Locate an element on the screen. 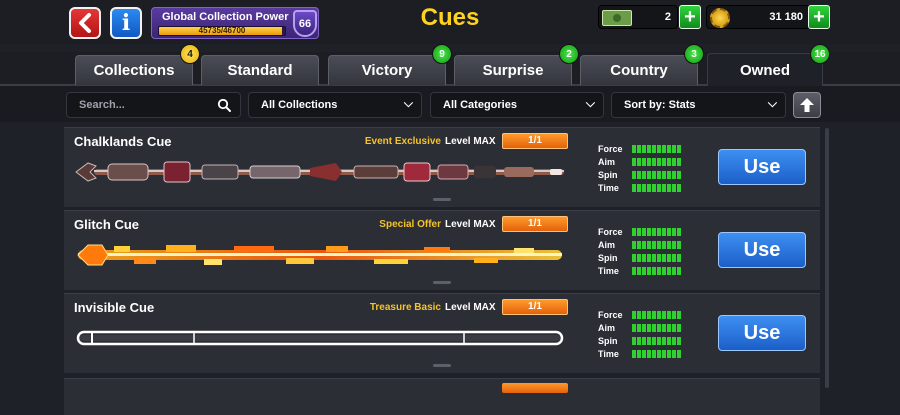 The image size is (900, 415). tab-standard: Standard is located at coordinates (260, 70).